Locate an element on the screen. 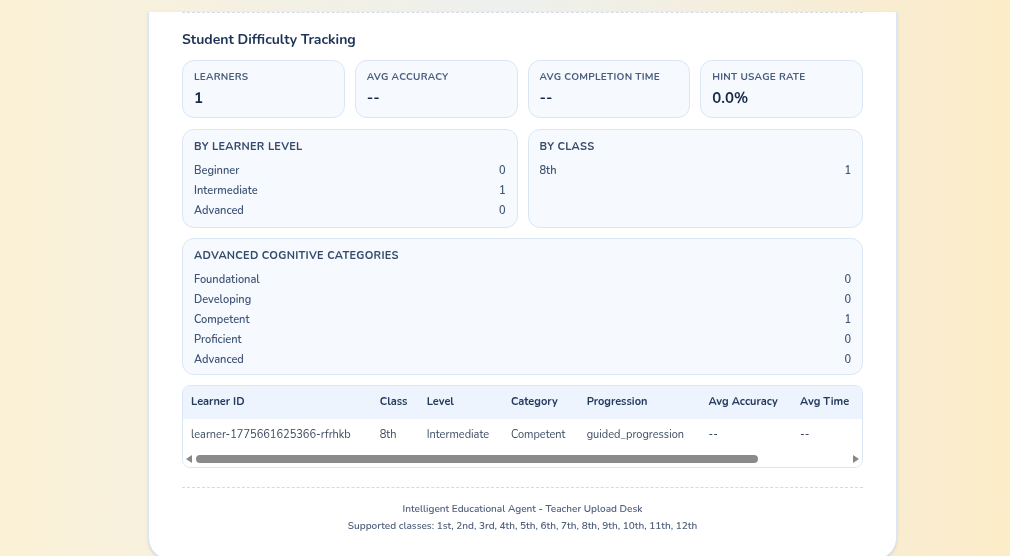 This screenshot has width=1010, height=556. row-label: Proficient is located at coordinates (218, 340).